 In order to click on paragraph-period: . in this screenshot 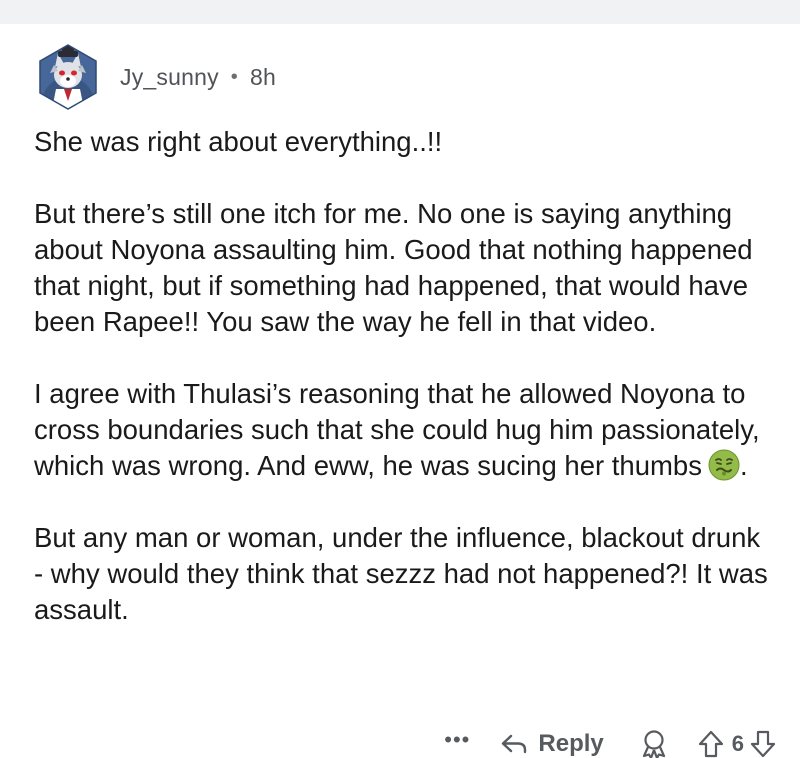, I will do `click(743, 465)`.